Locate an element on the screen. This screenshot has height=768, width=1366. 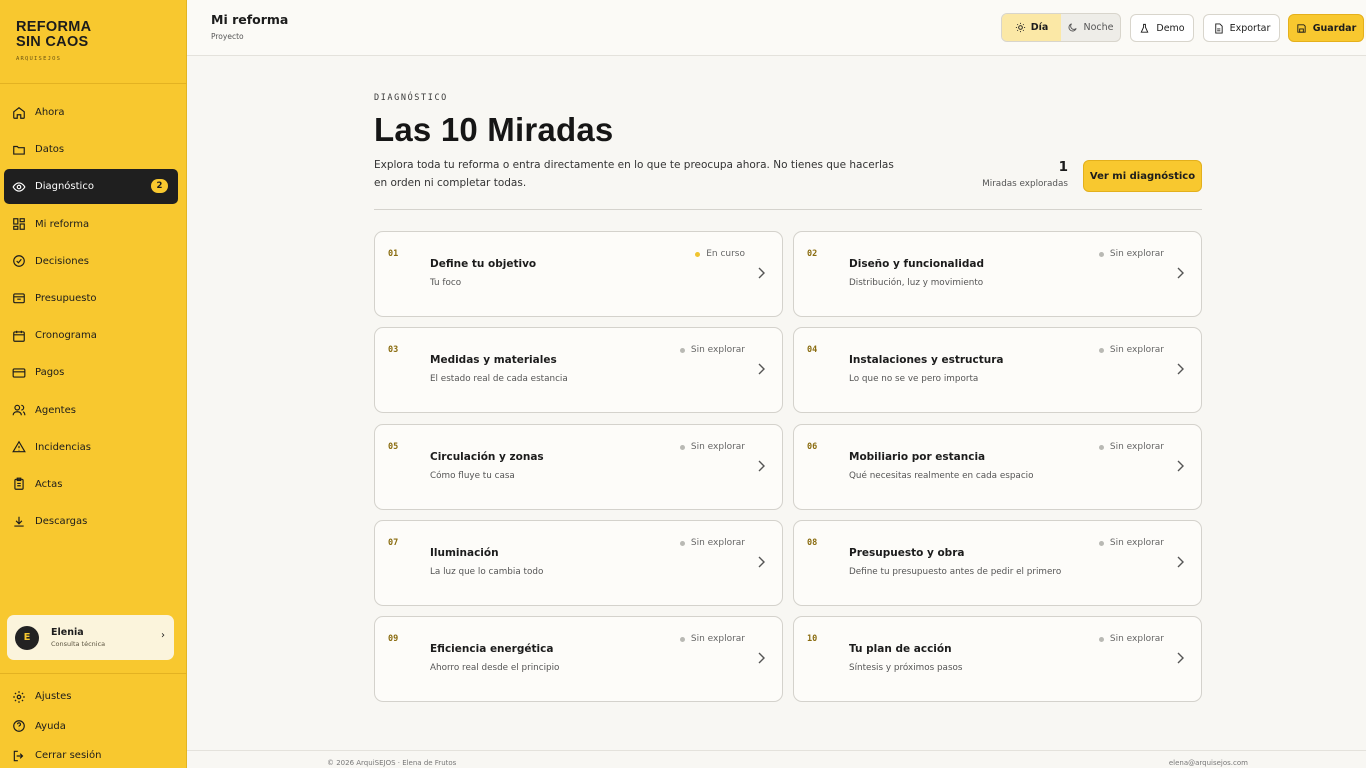
card-subtitle: El estado real de cada estancia is located at coordinates (499, 379).